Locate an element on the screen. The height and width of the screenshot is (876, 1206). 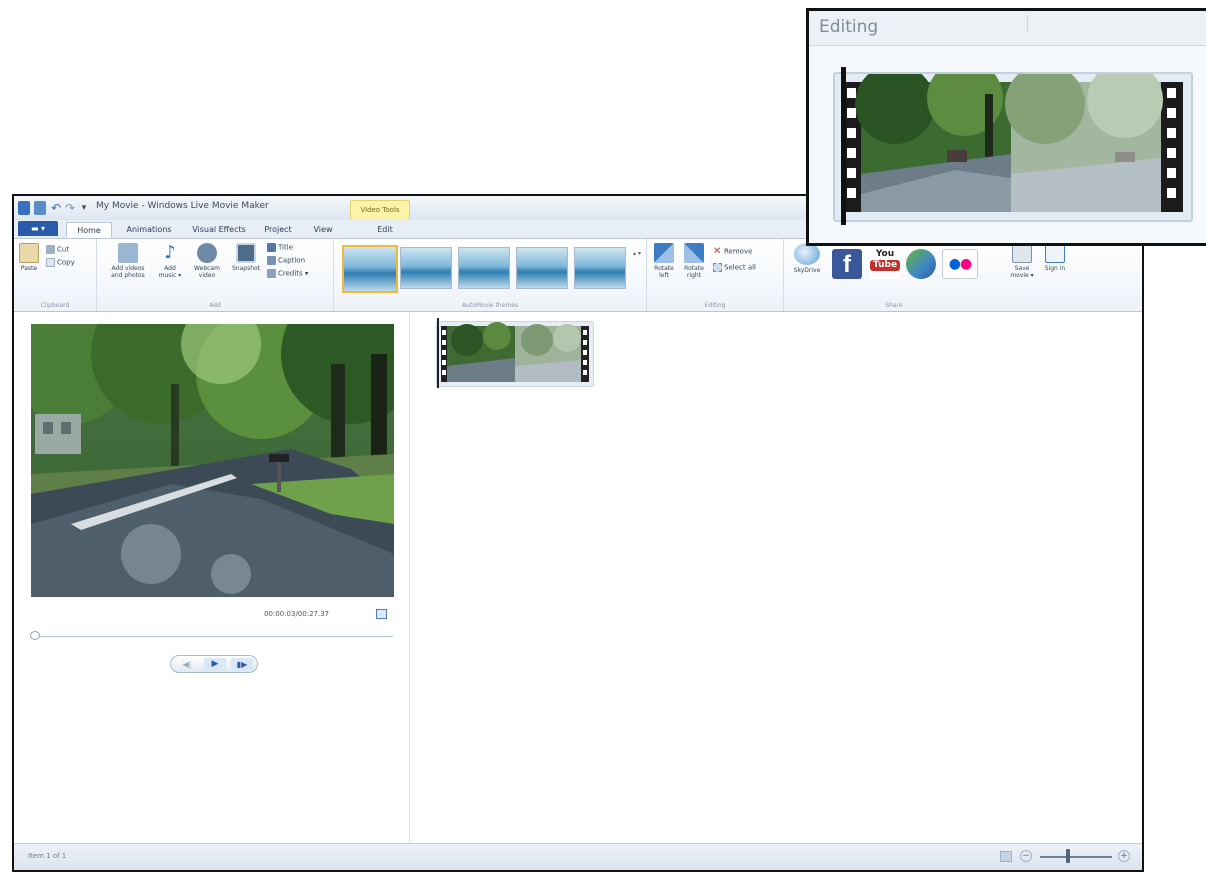
sign-in-button: Sign in is located at coordinates (1055, 257).